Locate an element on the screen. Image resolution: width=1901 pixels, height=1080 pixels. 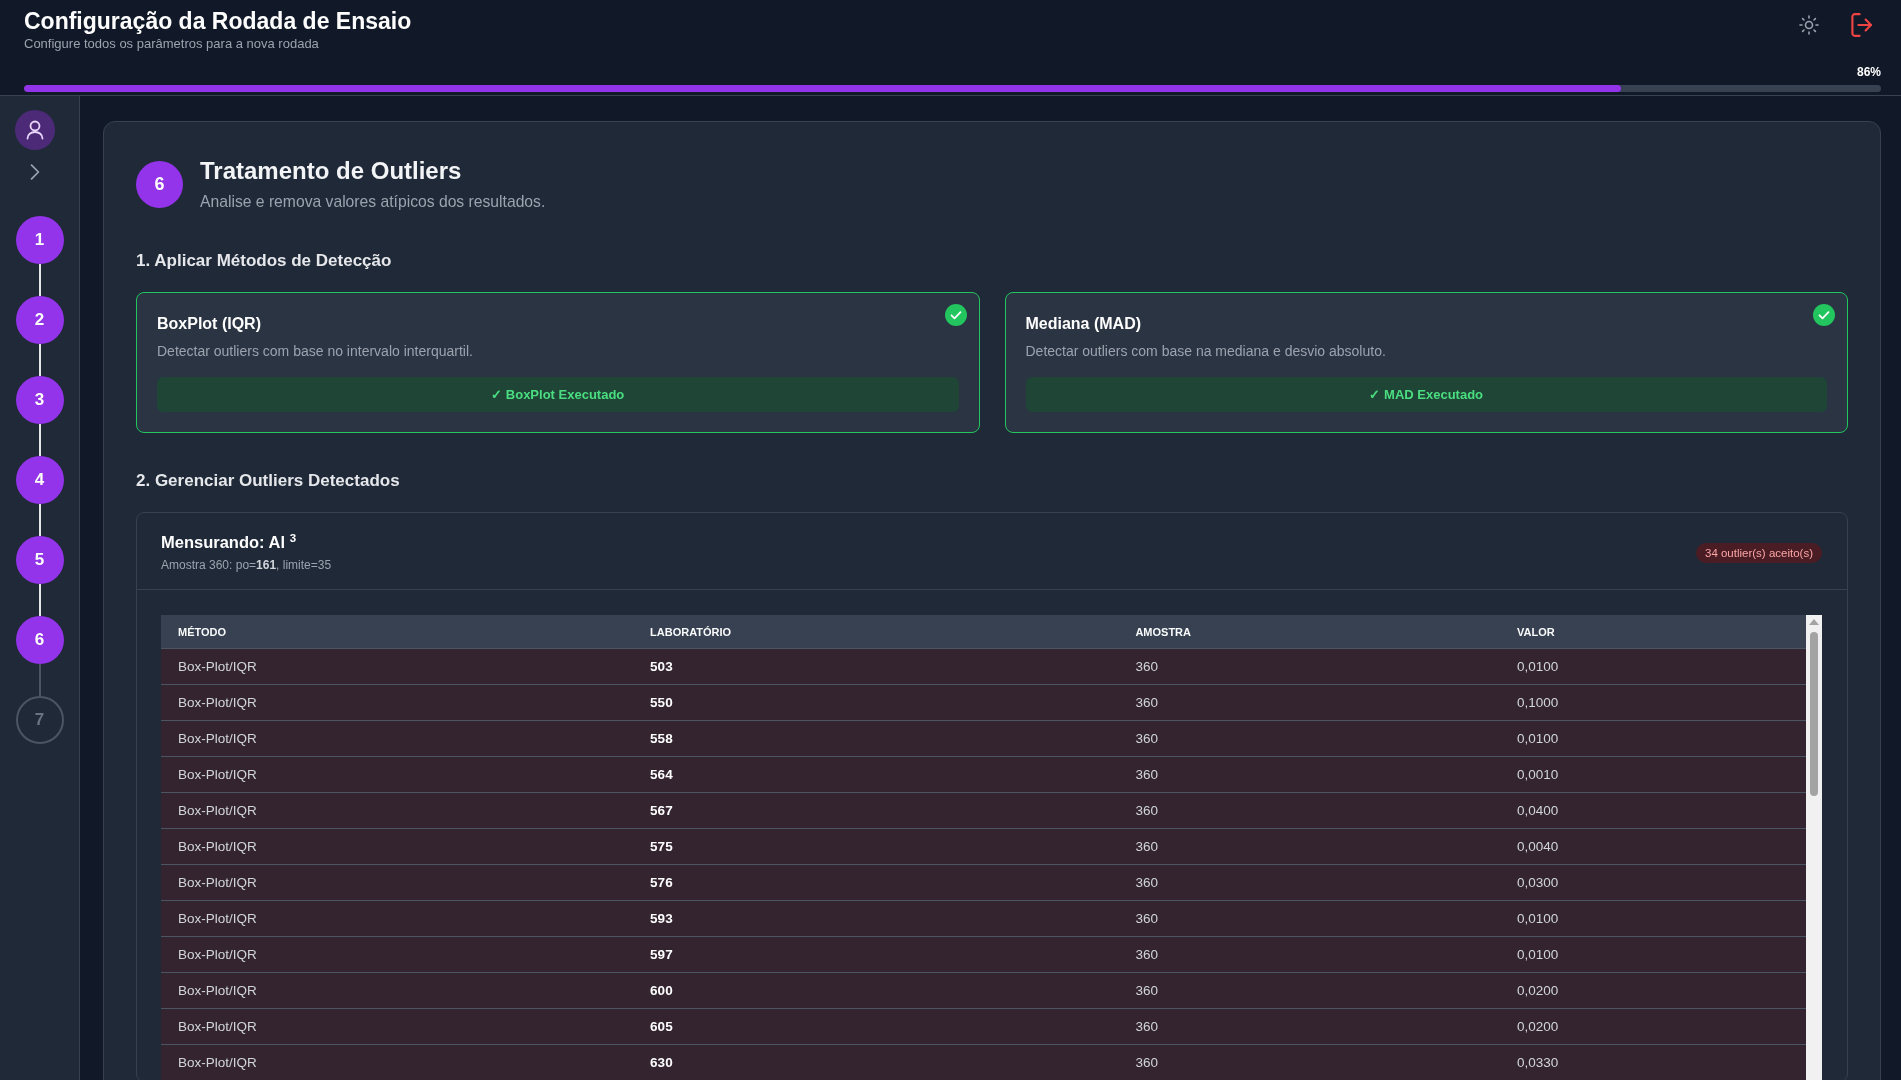
page-subtitle: Configure todos os parâmetros para a nova rodada is located at coordinates (172, 44).